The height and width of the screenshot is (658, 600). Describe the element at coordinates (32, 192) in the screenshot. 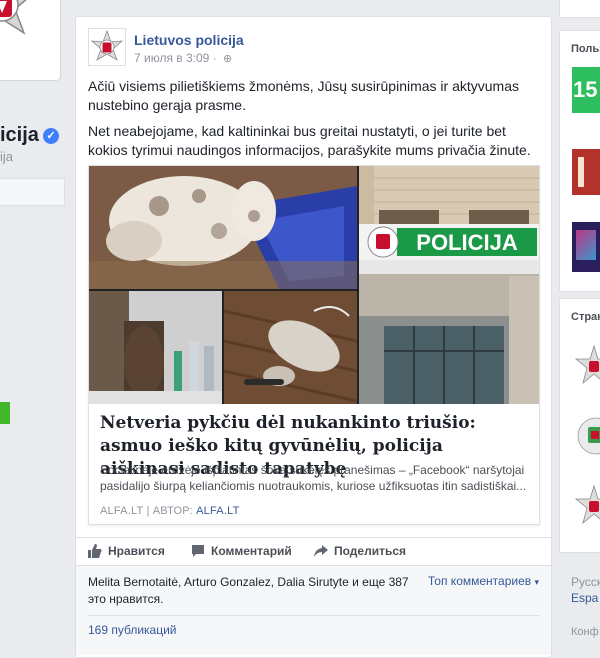

I see `left-nav-box` at that location.